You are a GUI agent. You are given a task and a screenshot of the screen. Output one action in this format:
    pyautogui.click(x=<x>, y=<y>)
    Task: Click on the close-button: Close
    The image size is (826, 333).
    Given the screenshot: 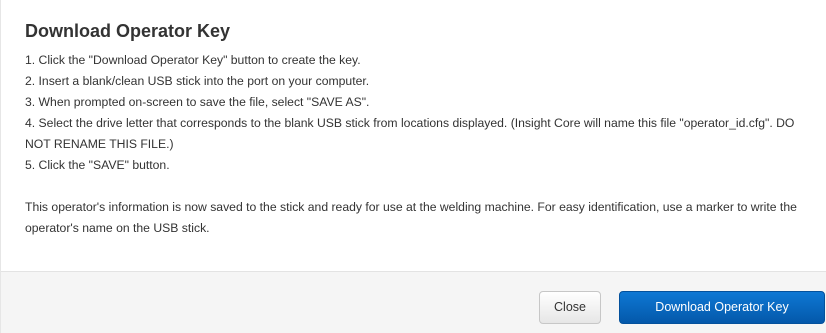 What is the action you would take?
    pyautogui.click(x=570, y=307)
    